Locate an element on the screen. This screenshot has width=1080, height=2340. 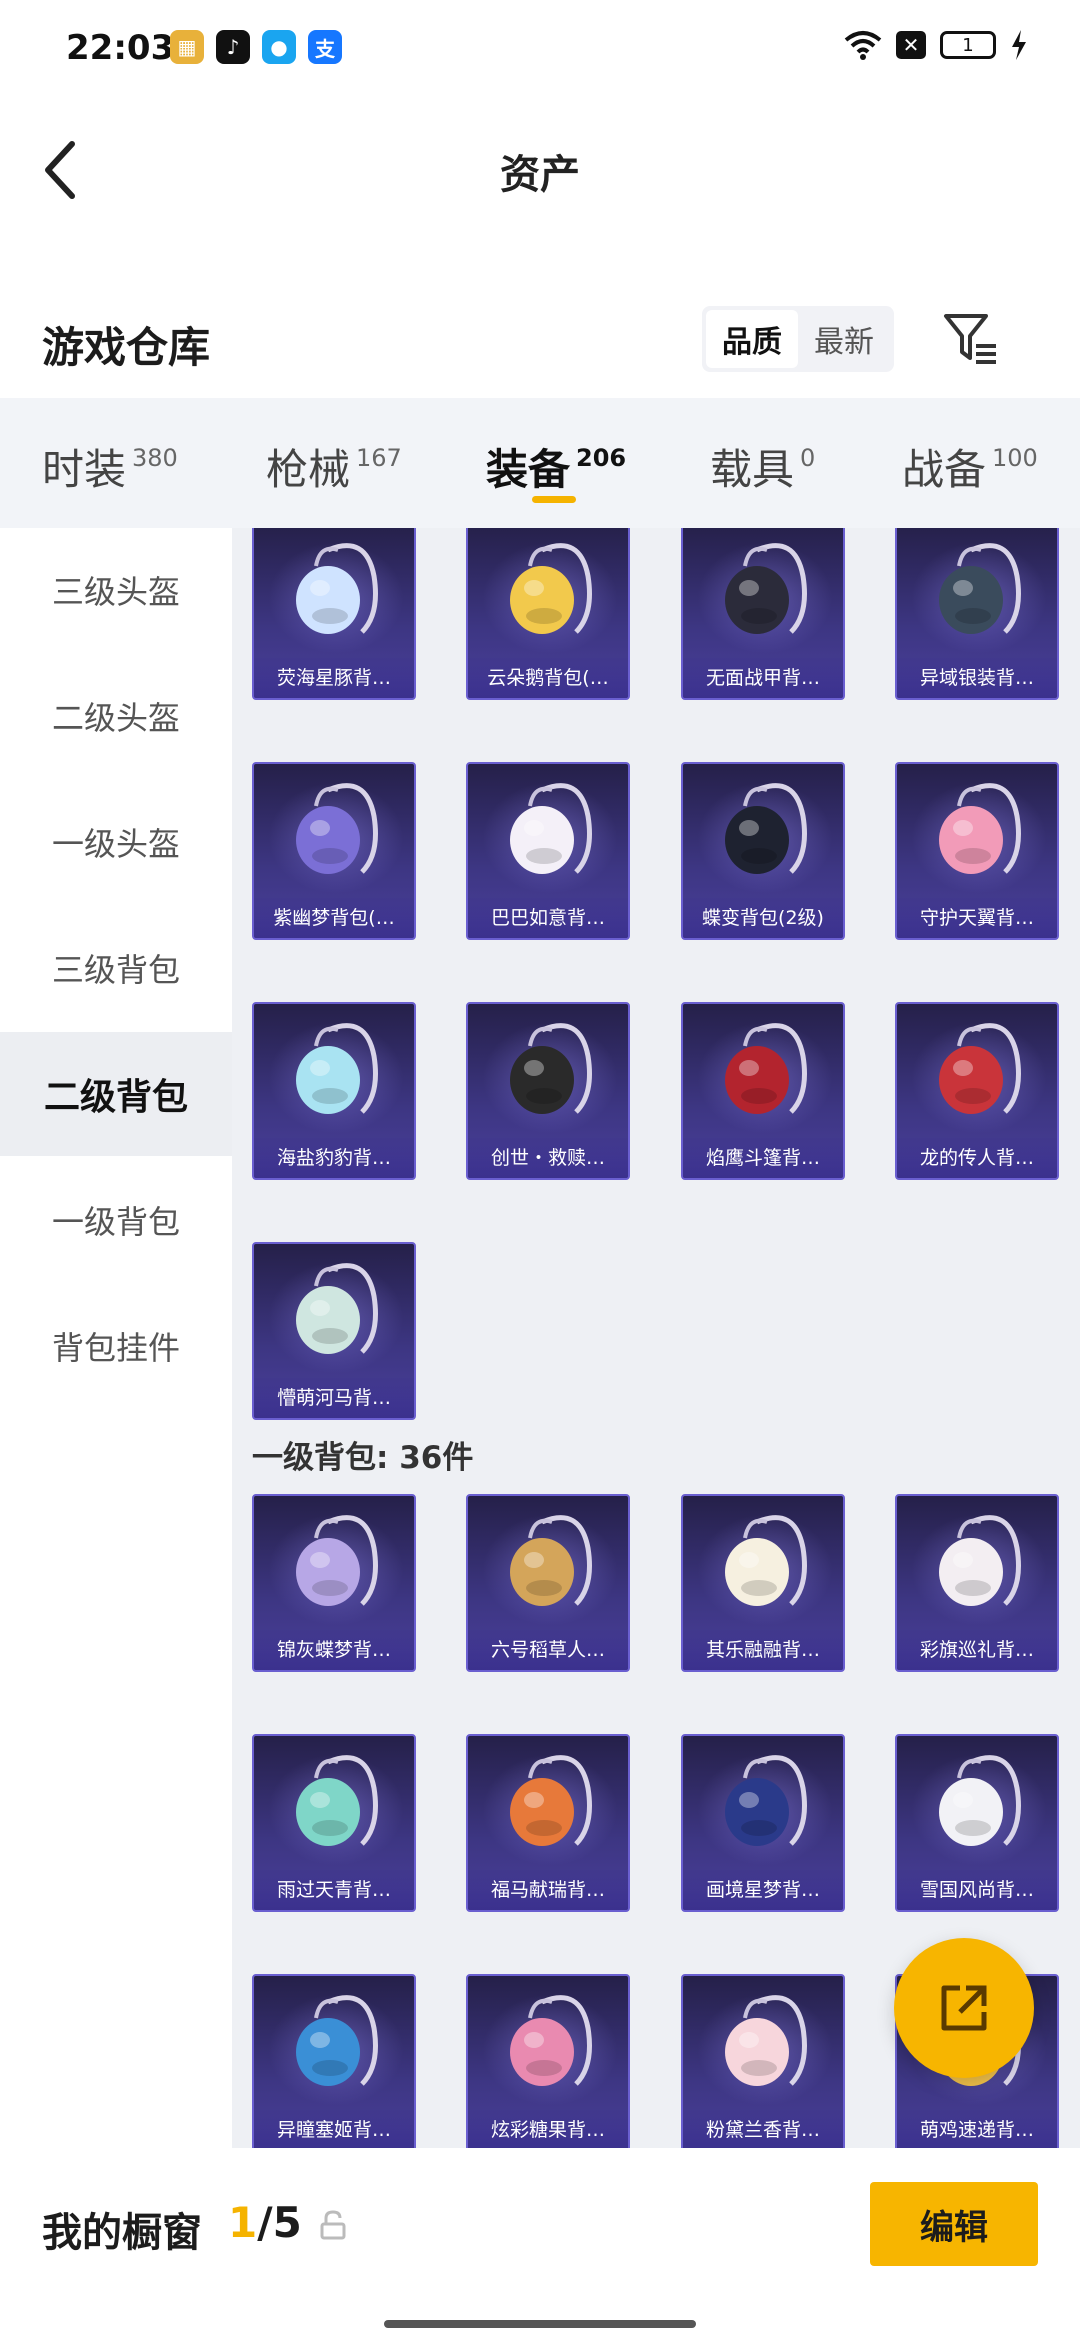
status-time: 22:03 is located at coordinates (120, 48).